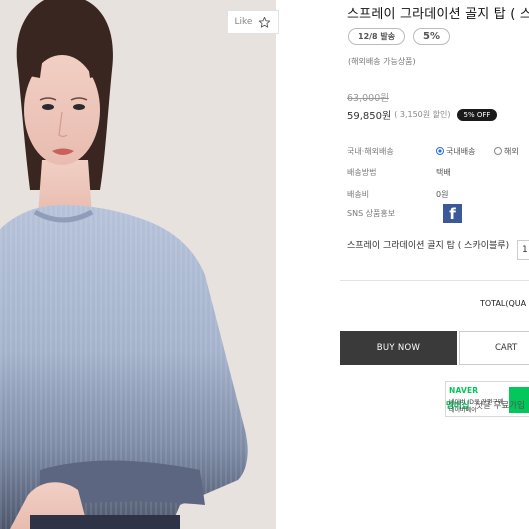 Image resolution: width=529 pixels, height=529 pixels. I want to click on detail-row-shipping-region: 국내·해외배송 국내배송 해외, so click(433, 151).